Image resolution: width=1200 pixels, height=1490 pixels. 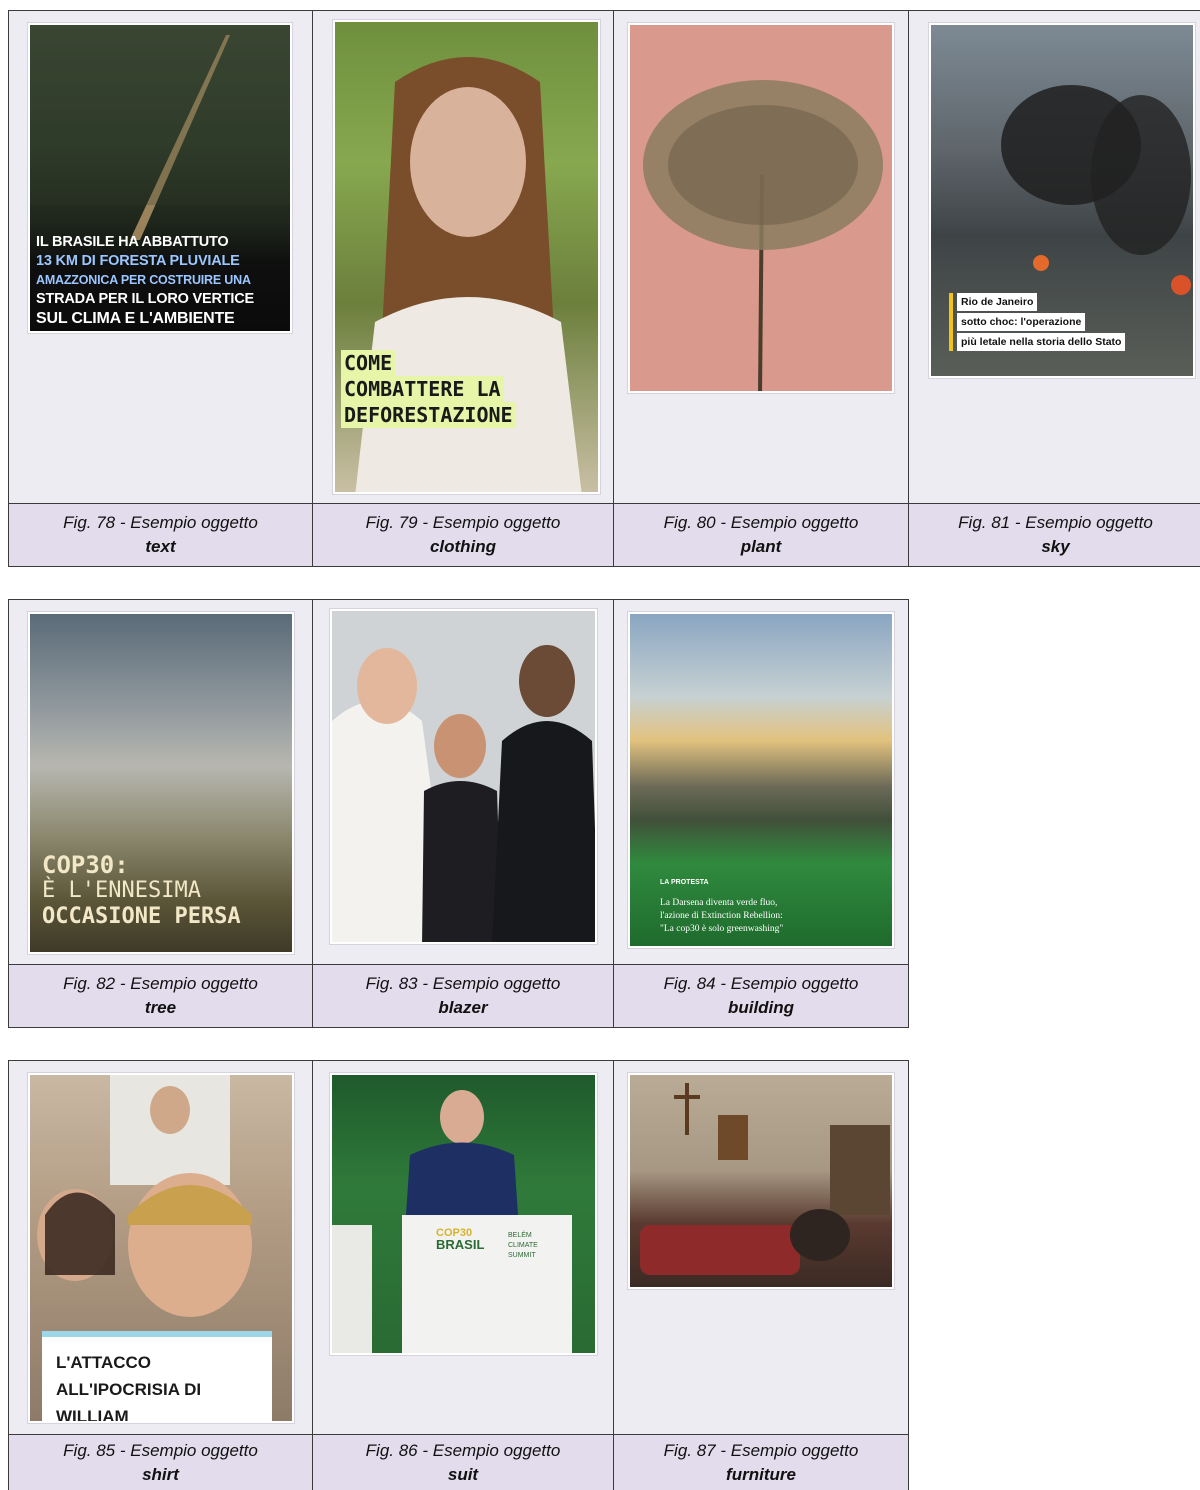 I want to click on figure-caption-80: Fig. 80 - Esempio oggetto plant, so click(x=761, y=535).